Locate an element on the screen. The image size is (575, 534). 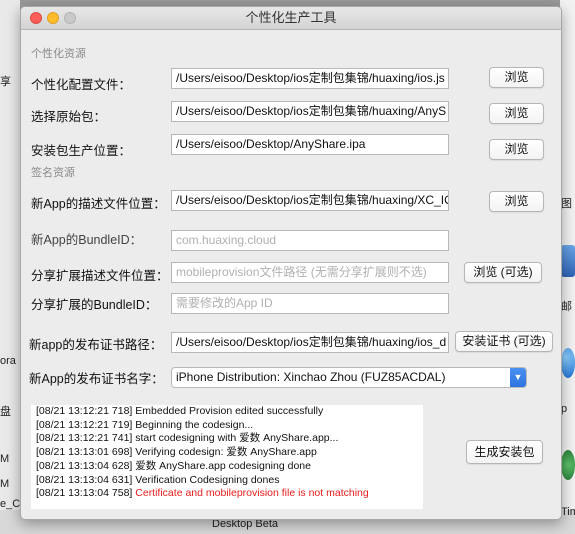
certificate-path-label: 新app的发布证书路径： is located at coordinates (96, 345).